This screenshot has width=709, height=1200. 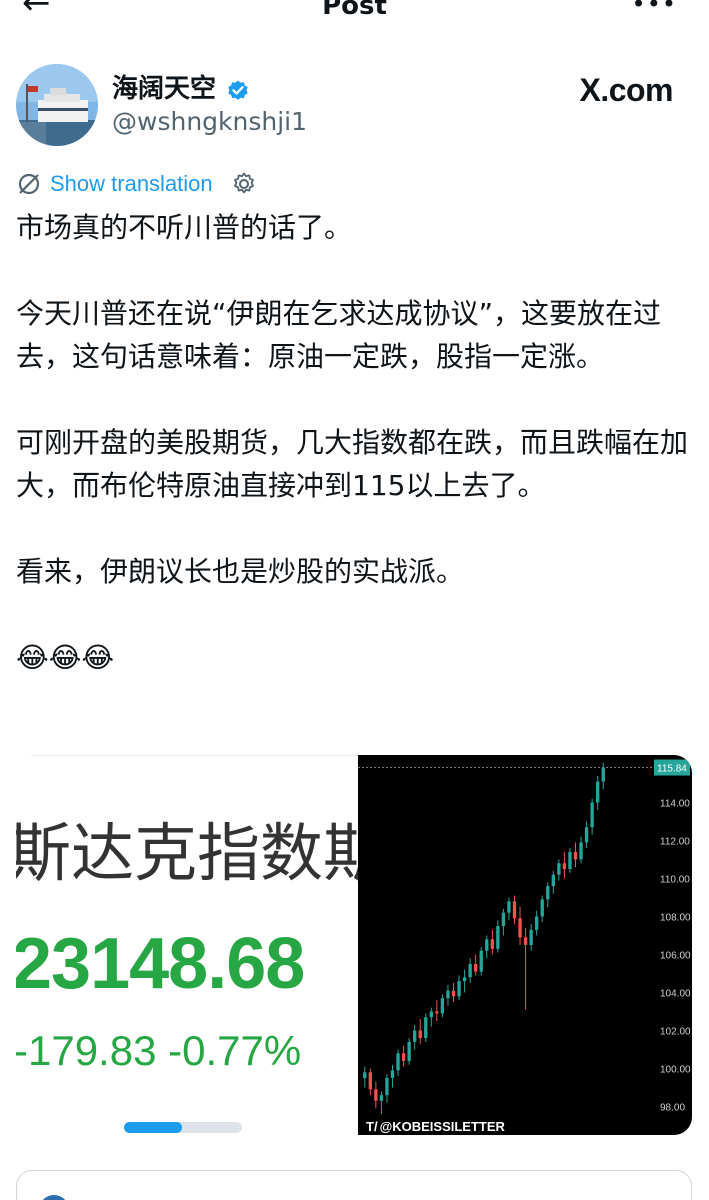 What do you see at coordinates (675, 918) in the screenshot?
I see `y-tick-label: 108.00` at bounding box center [675, 918].